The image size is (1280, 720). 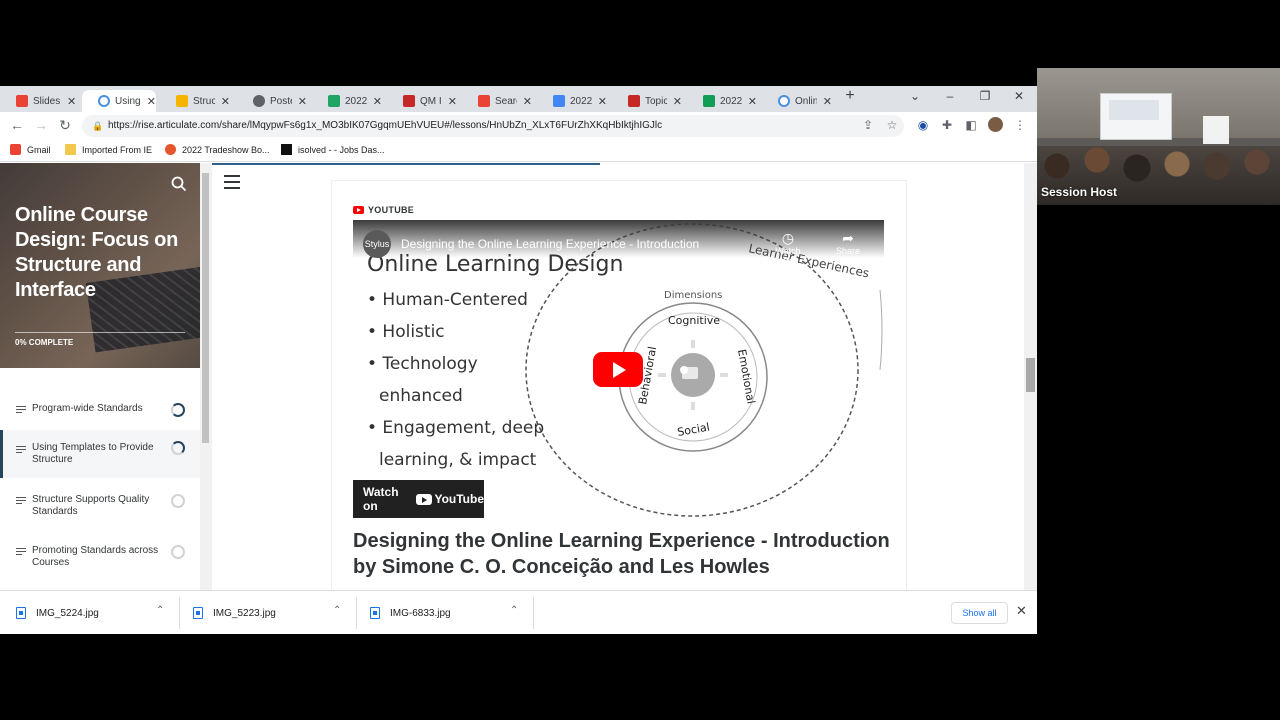 I want to click on tab-structu: Structu✕, so click(x=195, y=101).